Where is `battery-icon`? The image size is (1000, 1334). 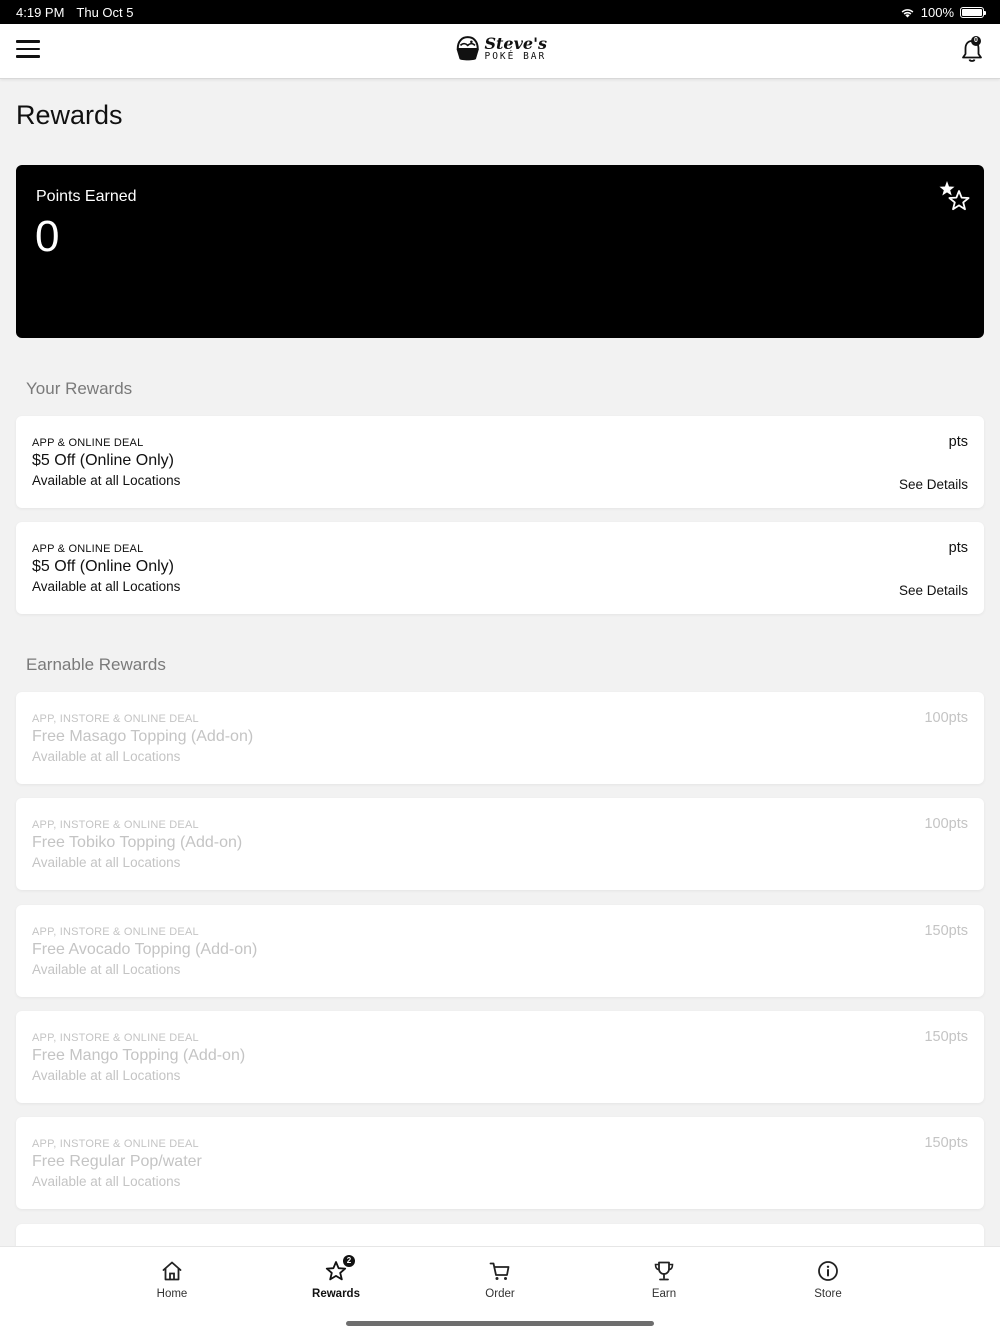
battery-icon is located at coordinates (973, 12).